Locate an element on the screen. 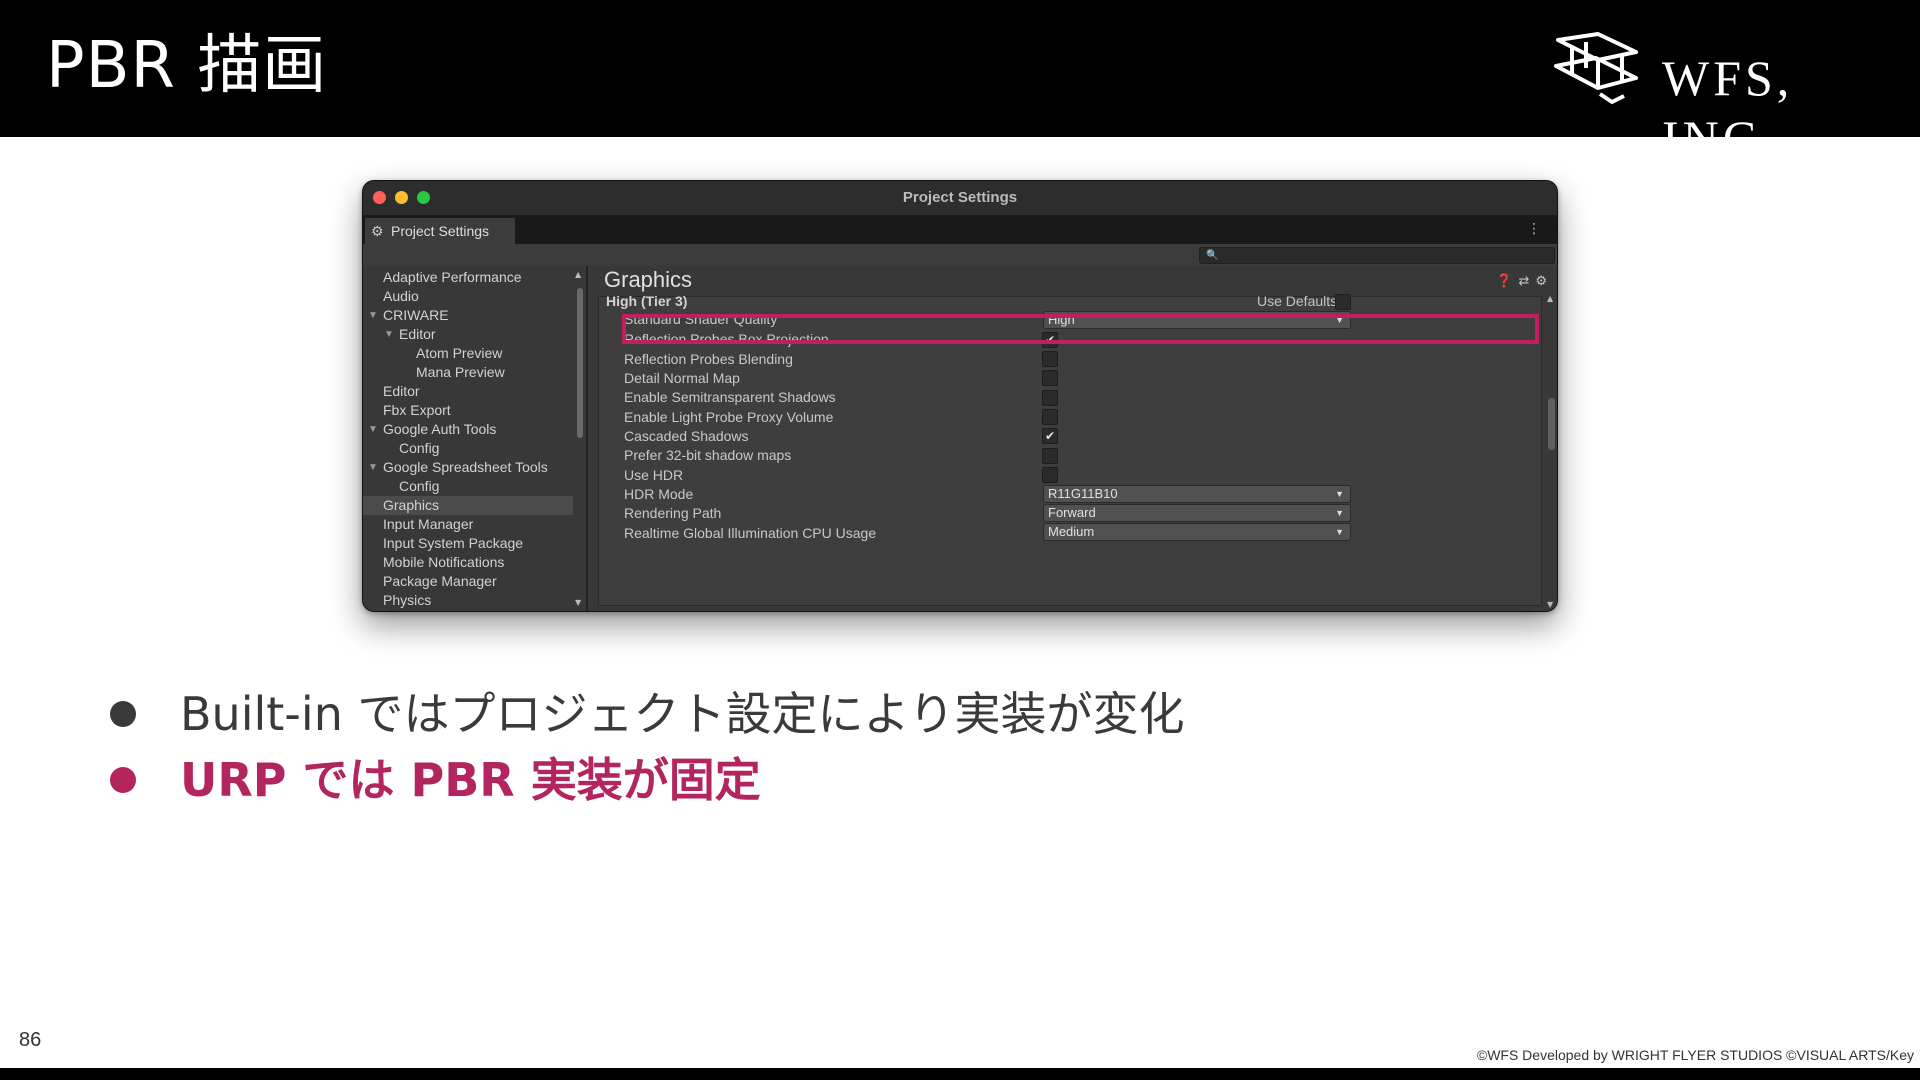 The height and width of the screenshot is (1080, 1920). preset-icon: ⇄ is located at coordinates (1523, 281).